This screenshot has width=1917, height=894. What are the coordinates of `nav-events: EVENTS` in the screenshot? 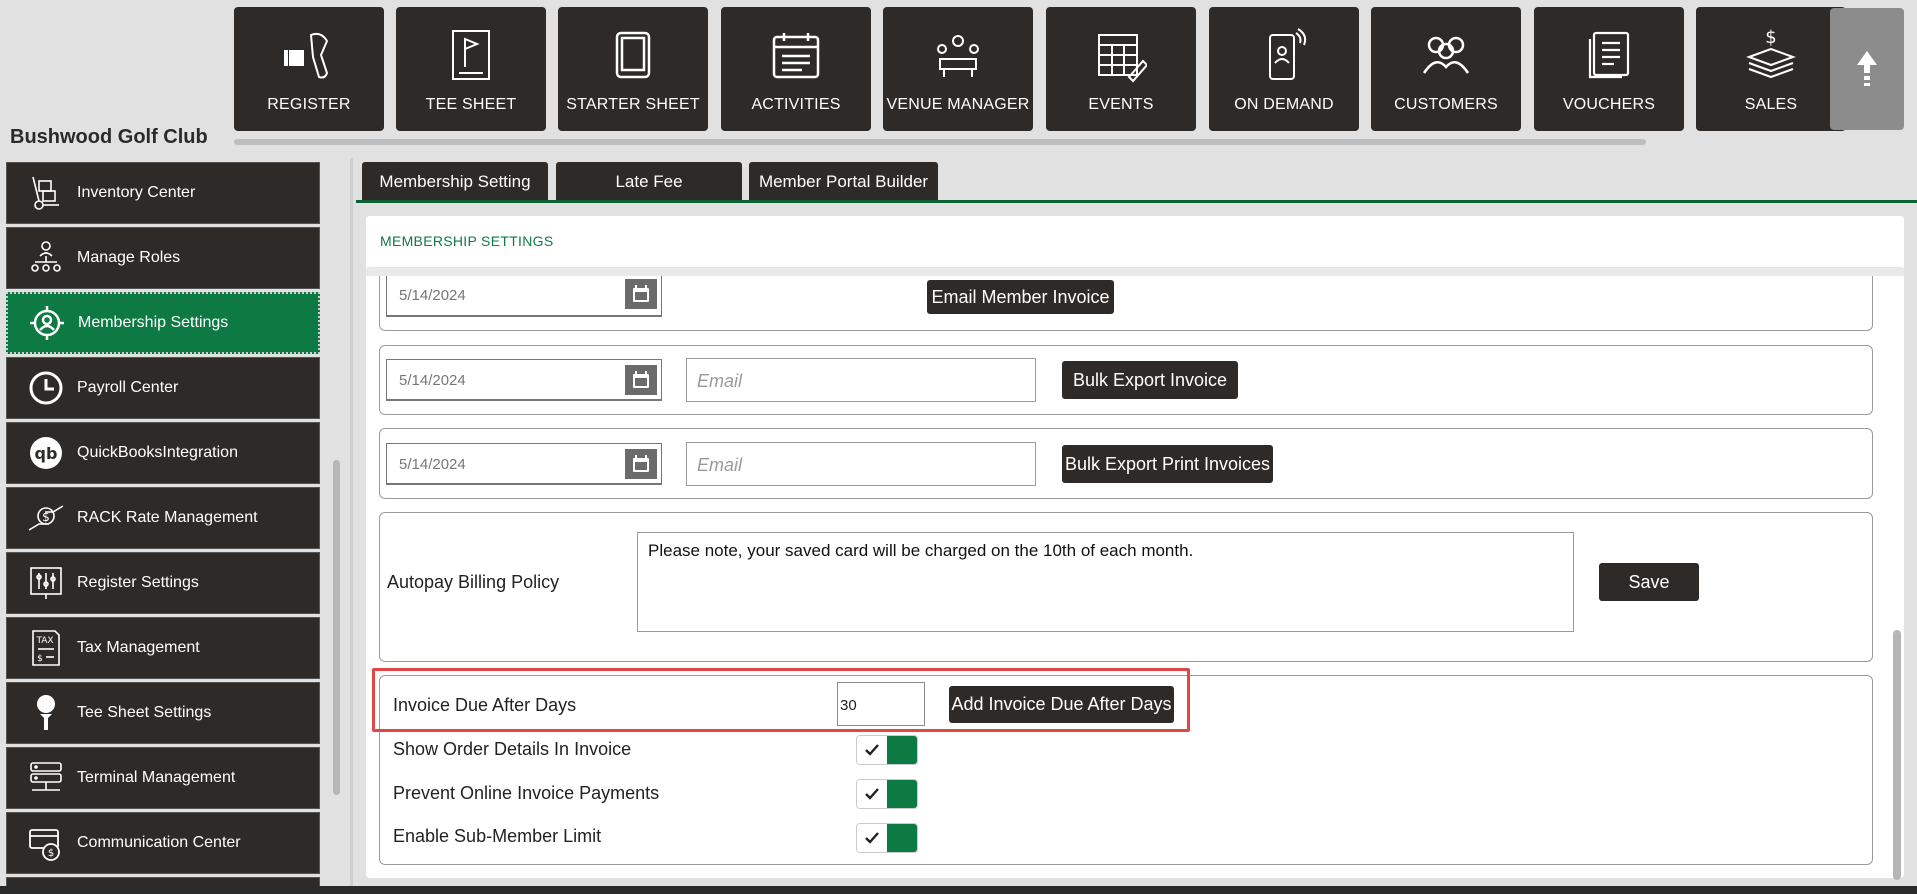 It's located at (1121, 69).